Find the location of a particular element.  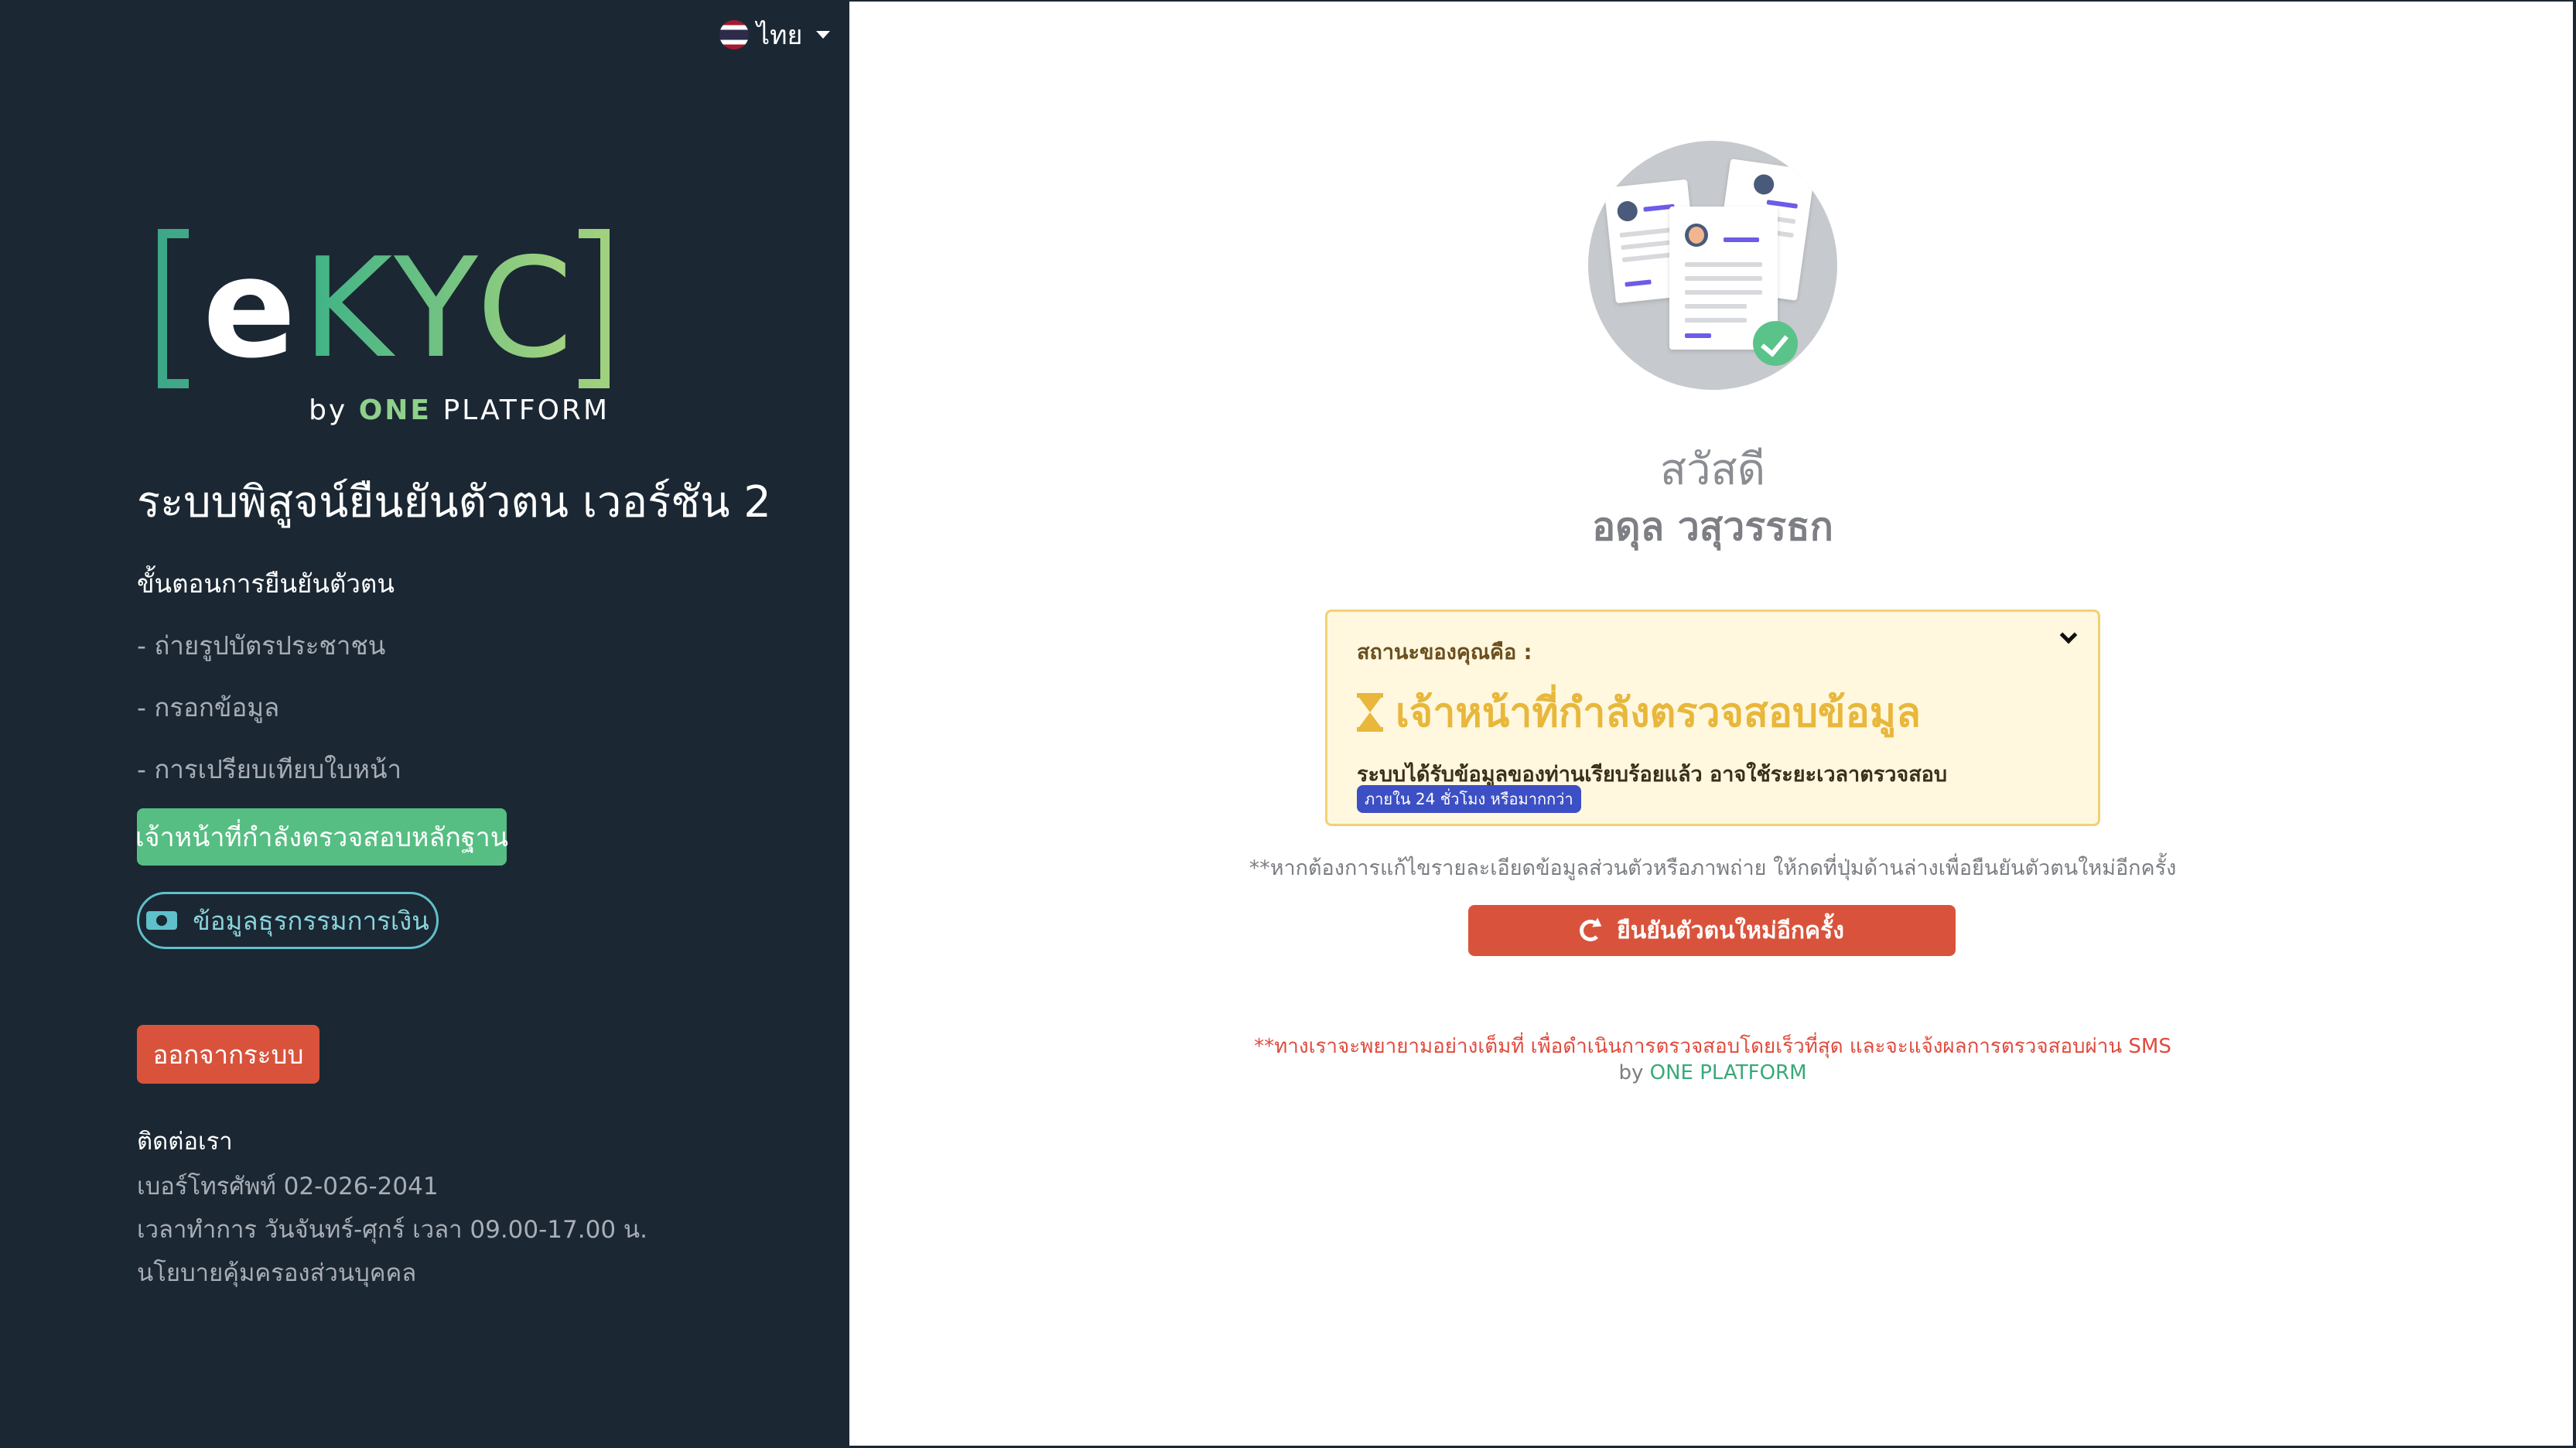

language-selector: ไทย is located at coordinates (775, 35).